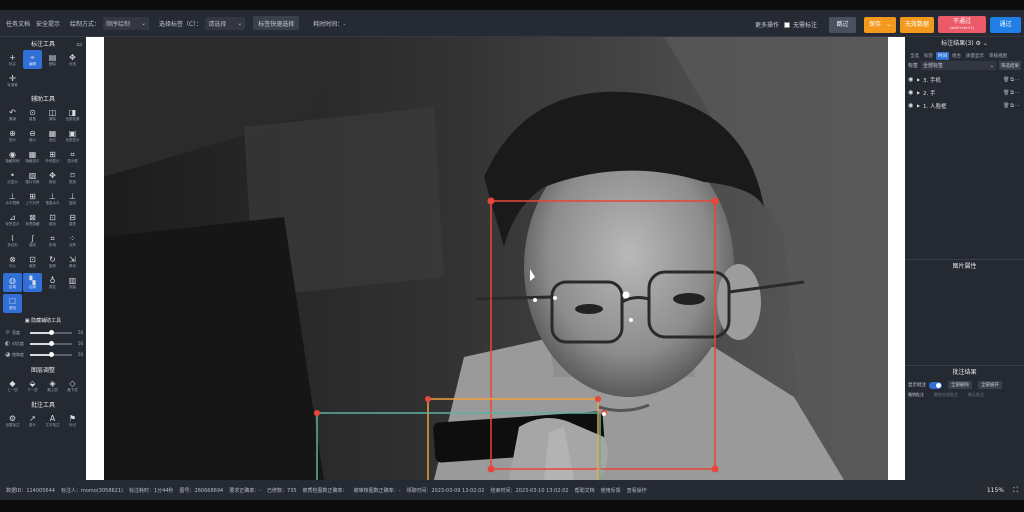 The width and height of the screenshot is (1024, 512). What do you see at coordinates (928, 56) in the screenshot?
I see `results-tab: 标签` at bounding box center [928, 56].